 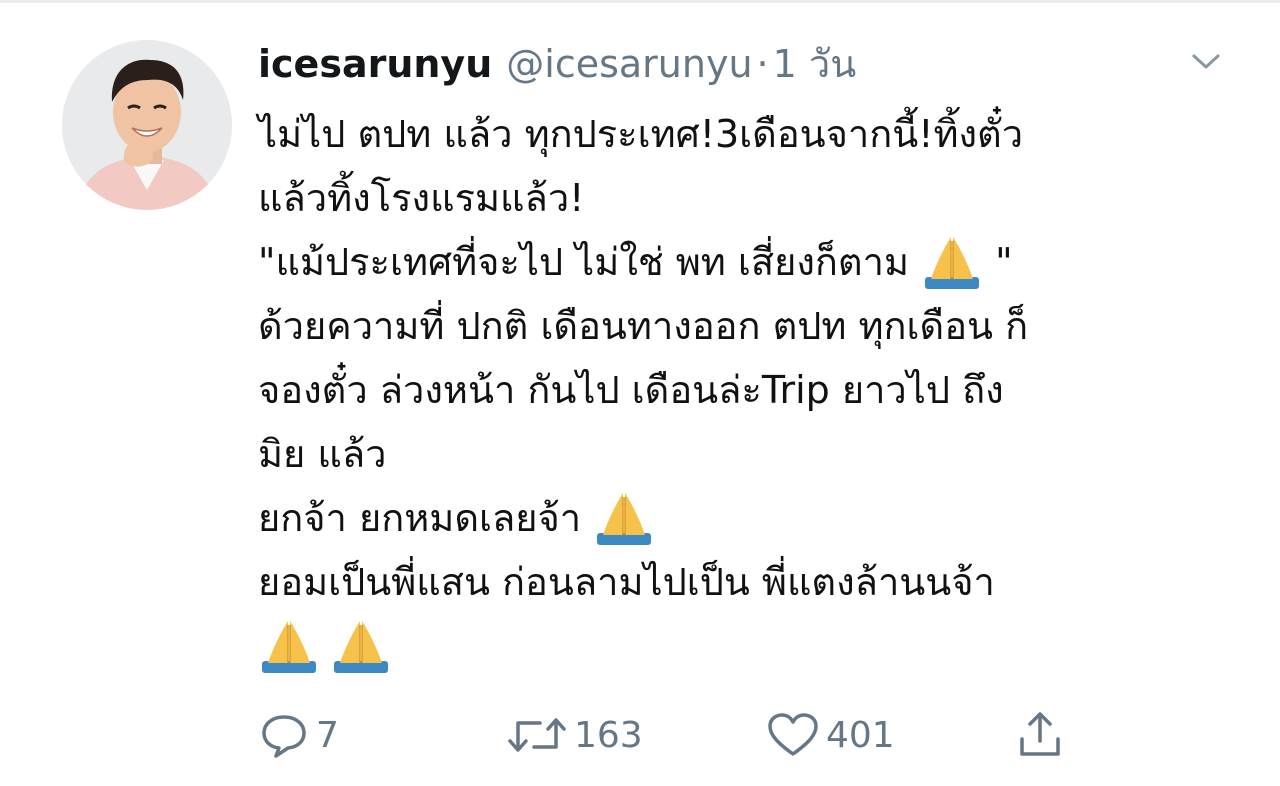 I want to click on retweet-count: 163, so click(x=608, y=735).